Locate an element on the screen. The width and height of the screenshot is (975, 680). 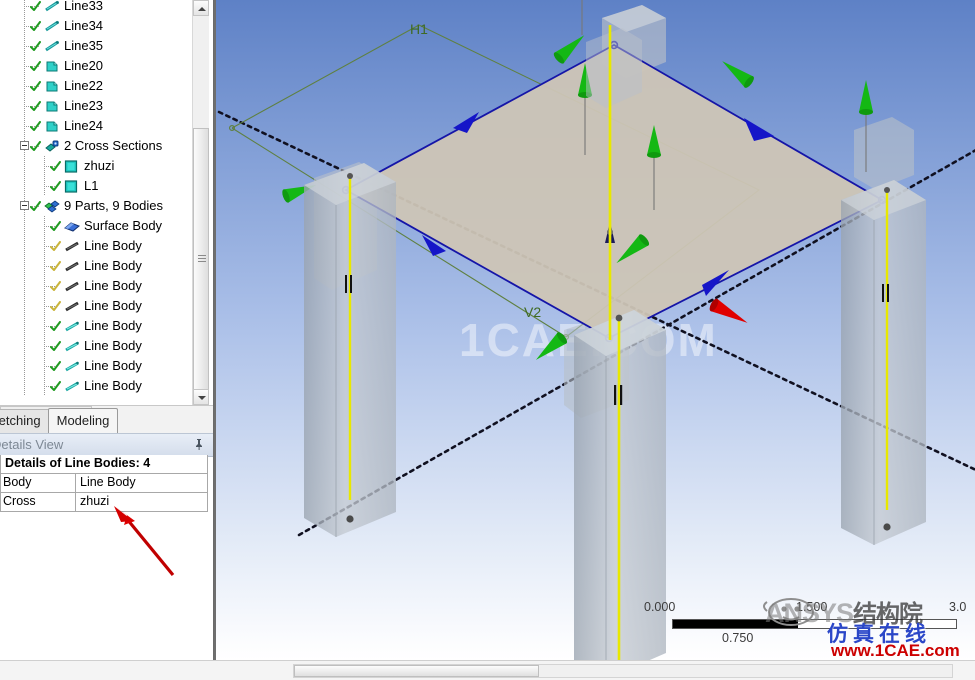
tree-item-zhuzi: zhuzi is located at coordinates (100, 166).